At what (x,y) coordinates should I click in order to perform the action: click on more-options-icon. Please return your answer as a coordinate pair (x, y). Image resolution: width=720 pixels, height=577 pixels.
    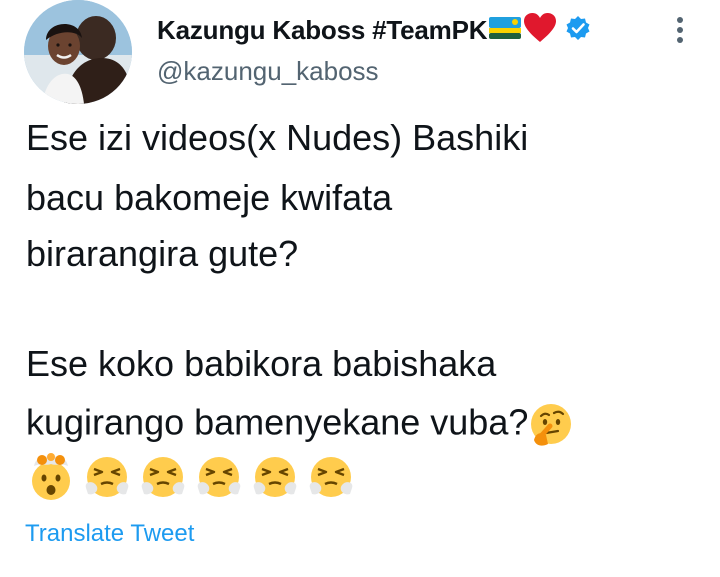
    Looking at the image, I should click on (680, 30).